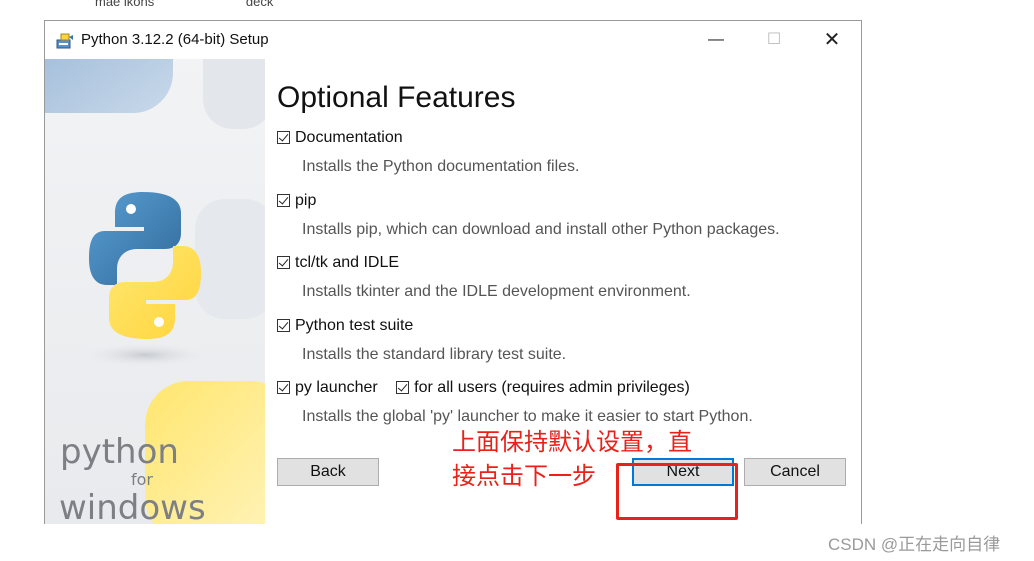 This screenshot has height=561, width=1034. What do you see at coordinates (677, 491) in the screenshot?
I see `next-highlight-box` at bounding box center [677, 491].